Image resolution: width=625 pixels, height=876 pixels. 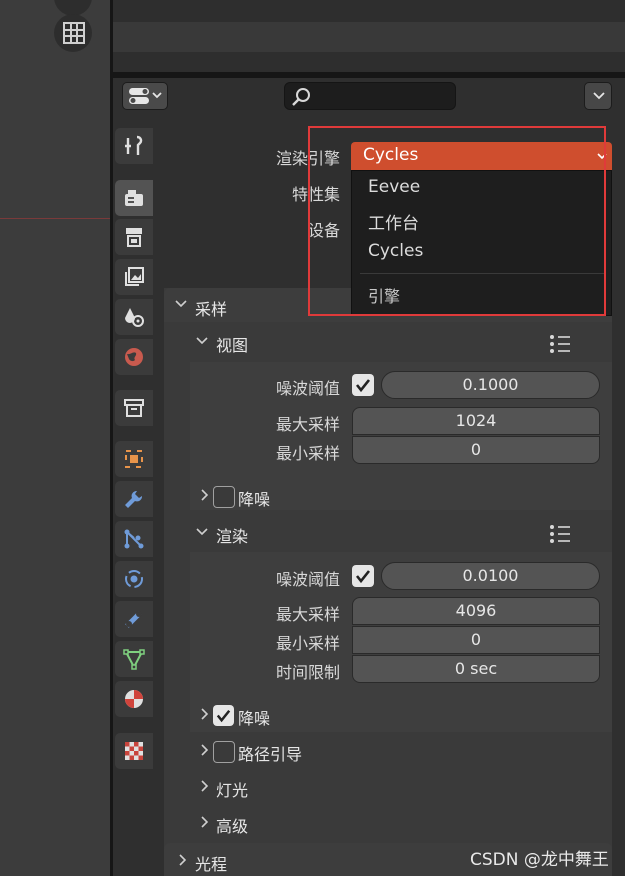 I want to click on tab-particles, so click(x=134, y=539).